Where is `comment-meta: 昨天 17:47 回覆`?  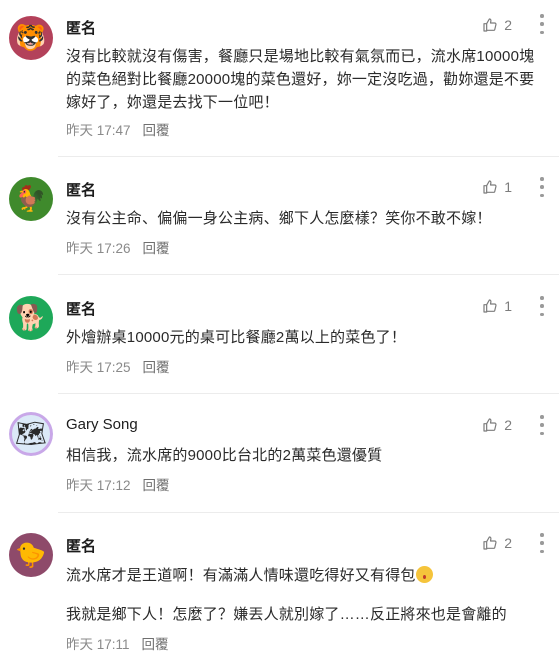
comment-meta: 昨天 17:47 回覆 is located at coordinates (118, 129).